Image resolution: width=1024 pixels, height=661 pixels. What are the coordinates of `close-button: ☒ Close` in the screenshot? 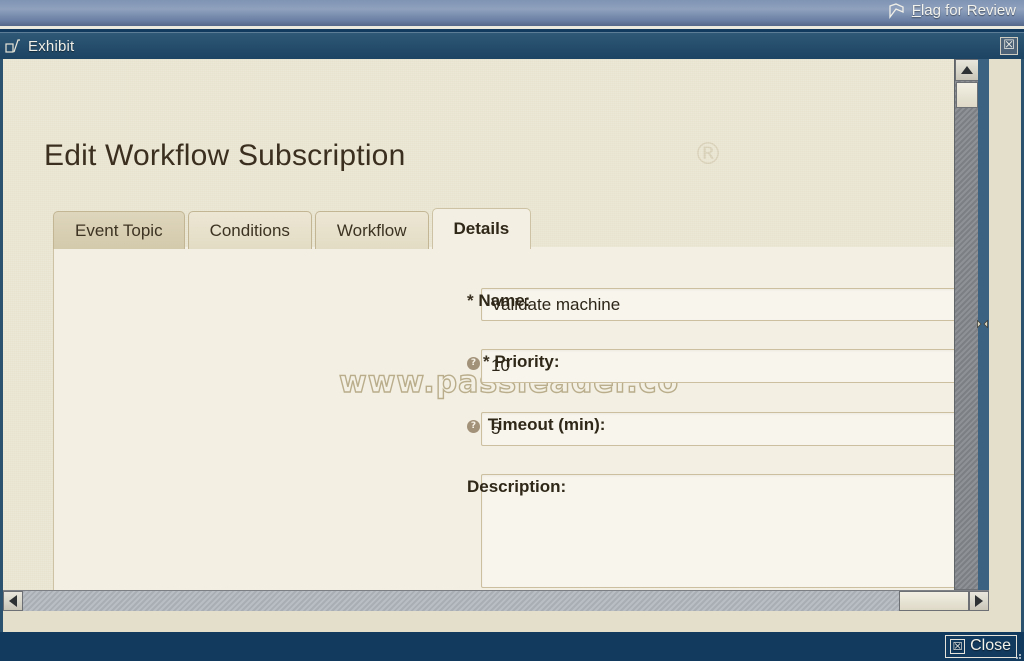 It's located at (981, 646).